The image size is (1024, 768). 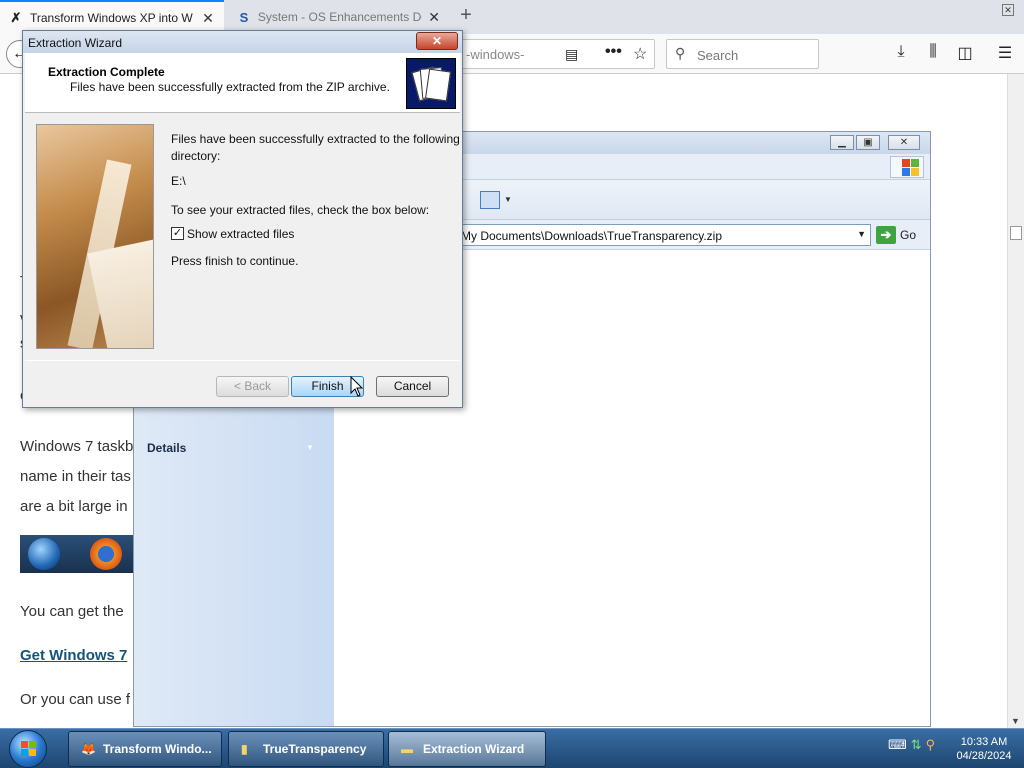 I want to click on taskbar-button-label: TrueTransparency, so click(x=315, y=749).